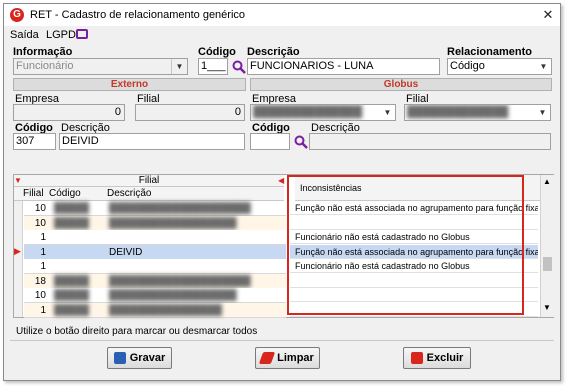 The width and height of the screenshot is (567, 388). I want to click on column-header-filial: Filial, so click(33, 194).